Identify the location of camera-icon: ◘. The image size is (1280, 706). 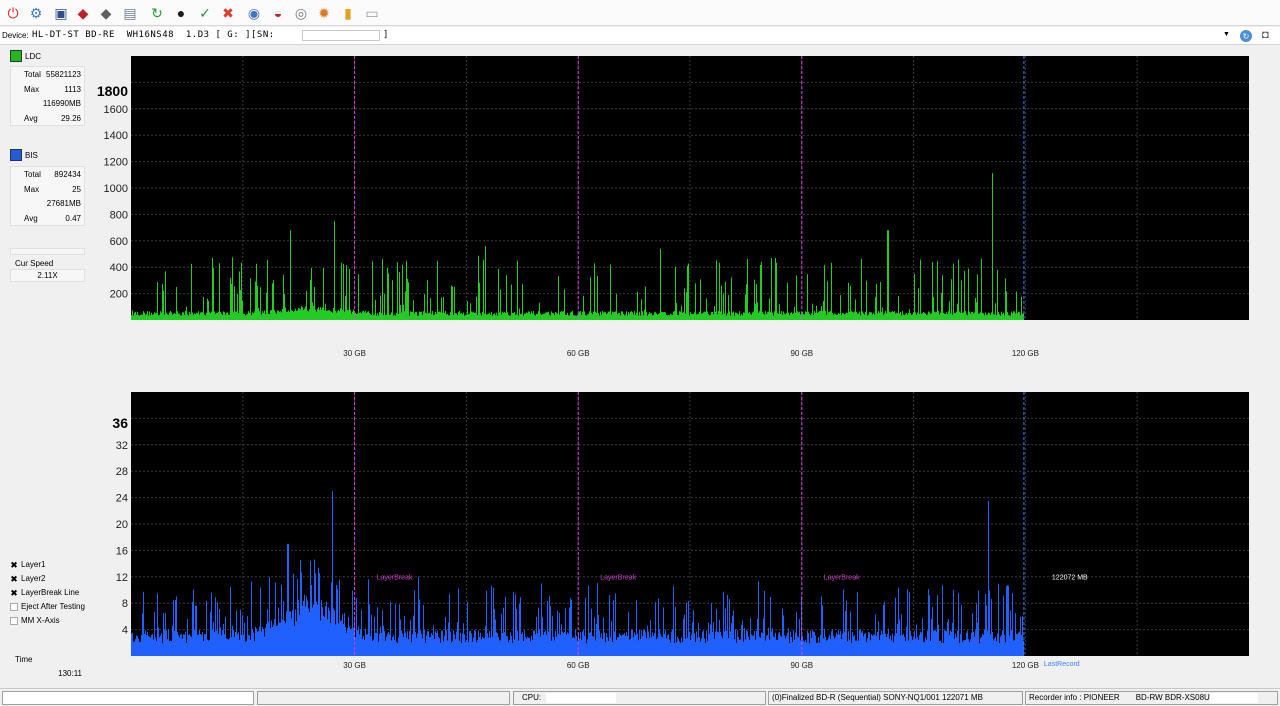
(1265, 35).